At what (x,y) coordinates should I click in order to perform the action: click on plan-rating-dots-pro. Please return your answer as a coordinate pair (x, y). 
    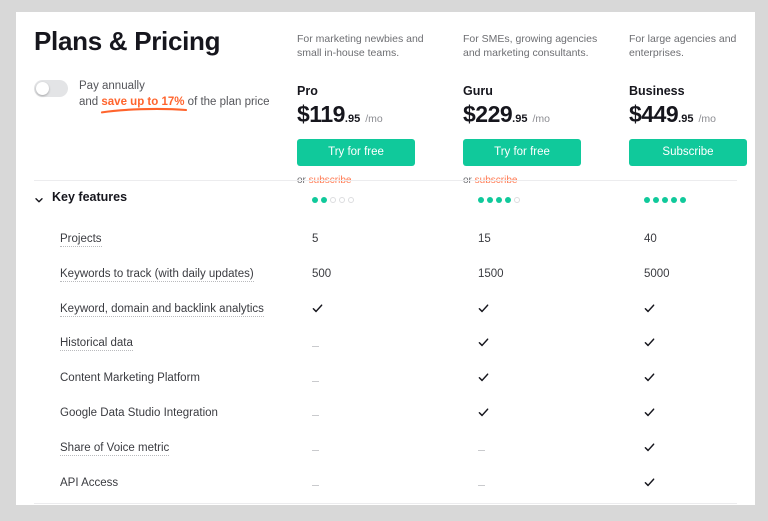
    Looking at the image, I should click on (333, 200).